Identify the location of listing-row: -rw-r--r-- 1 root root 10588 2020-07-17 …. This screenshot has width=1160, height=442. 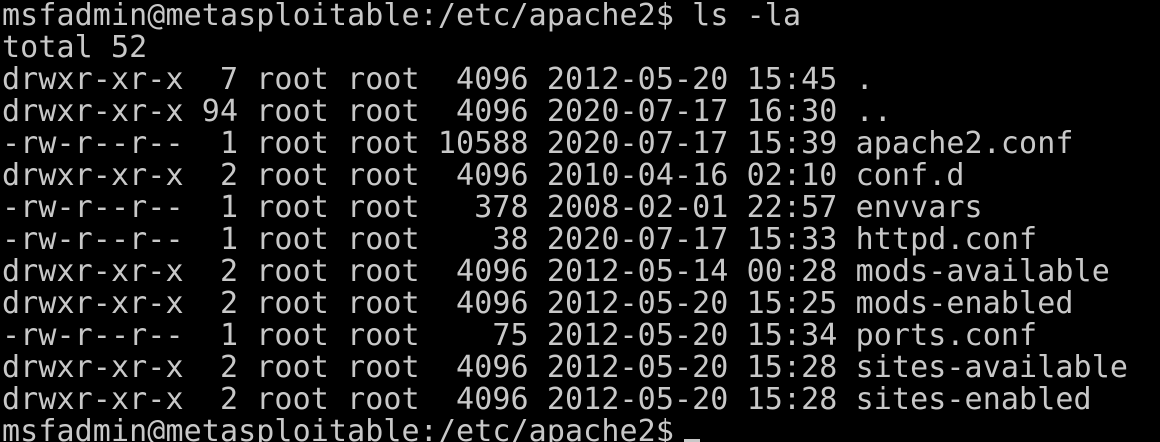
(538, 144).